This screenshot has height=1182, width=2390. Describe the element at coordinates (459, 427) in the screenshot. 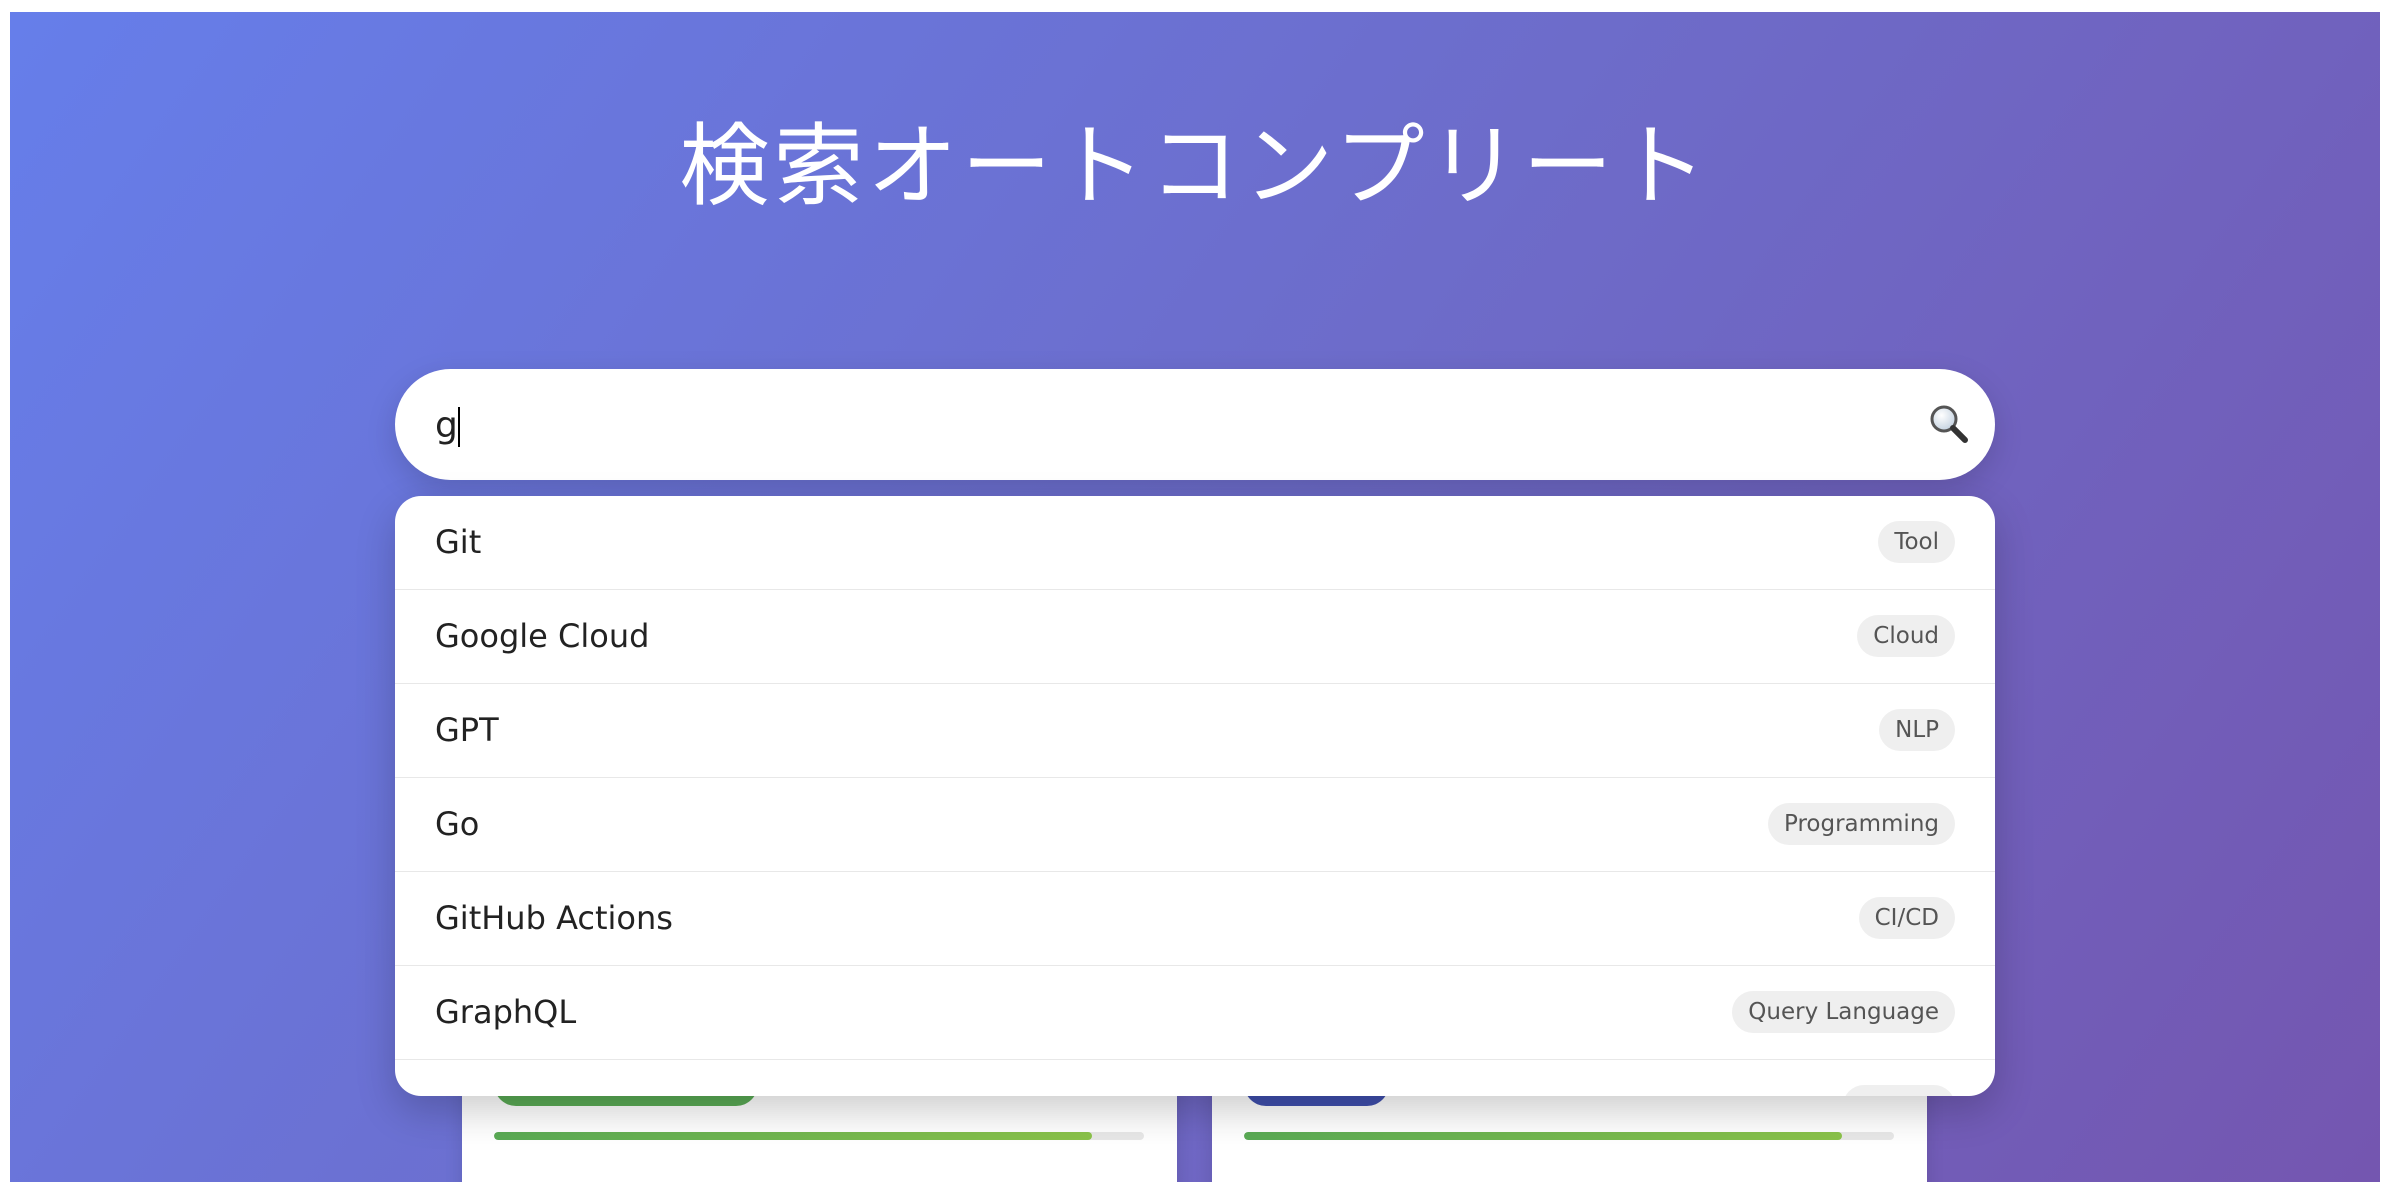

I see `text-caret` at that location.